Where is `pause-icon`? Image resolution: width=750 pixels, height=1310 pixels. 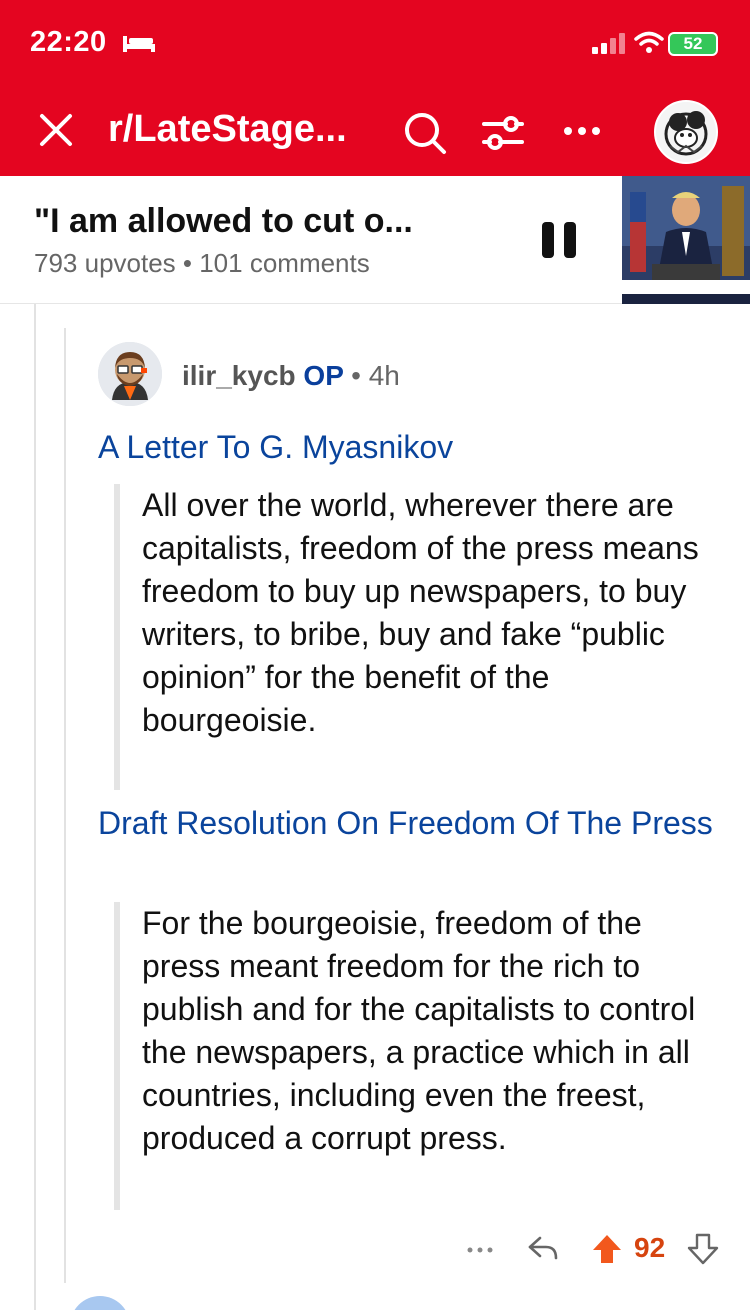 pause-icon is located at coordinates (559, 240).